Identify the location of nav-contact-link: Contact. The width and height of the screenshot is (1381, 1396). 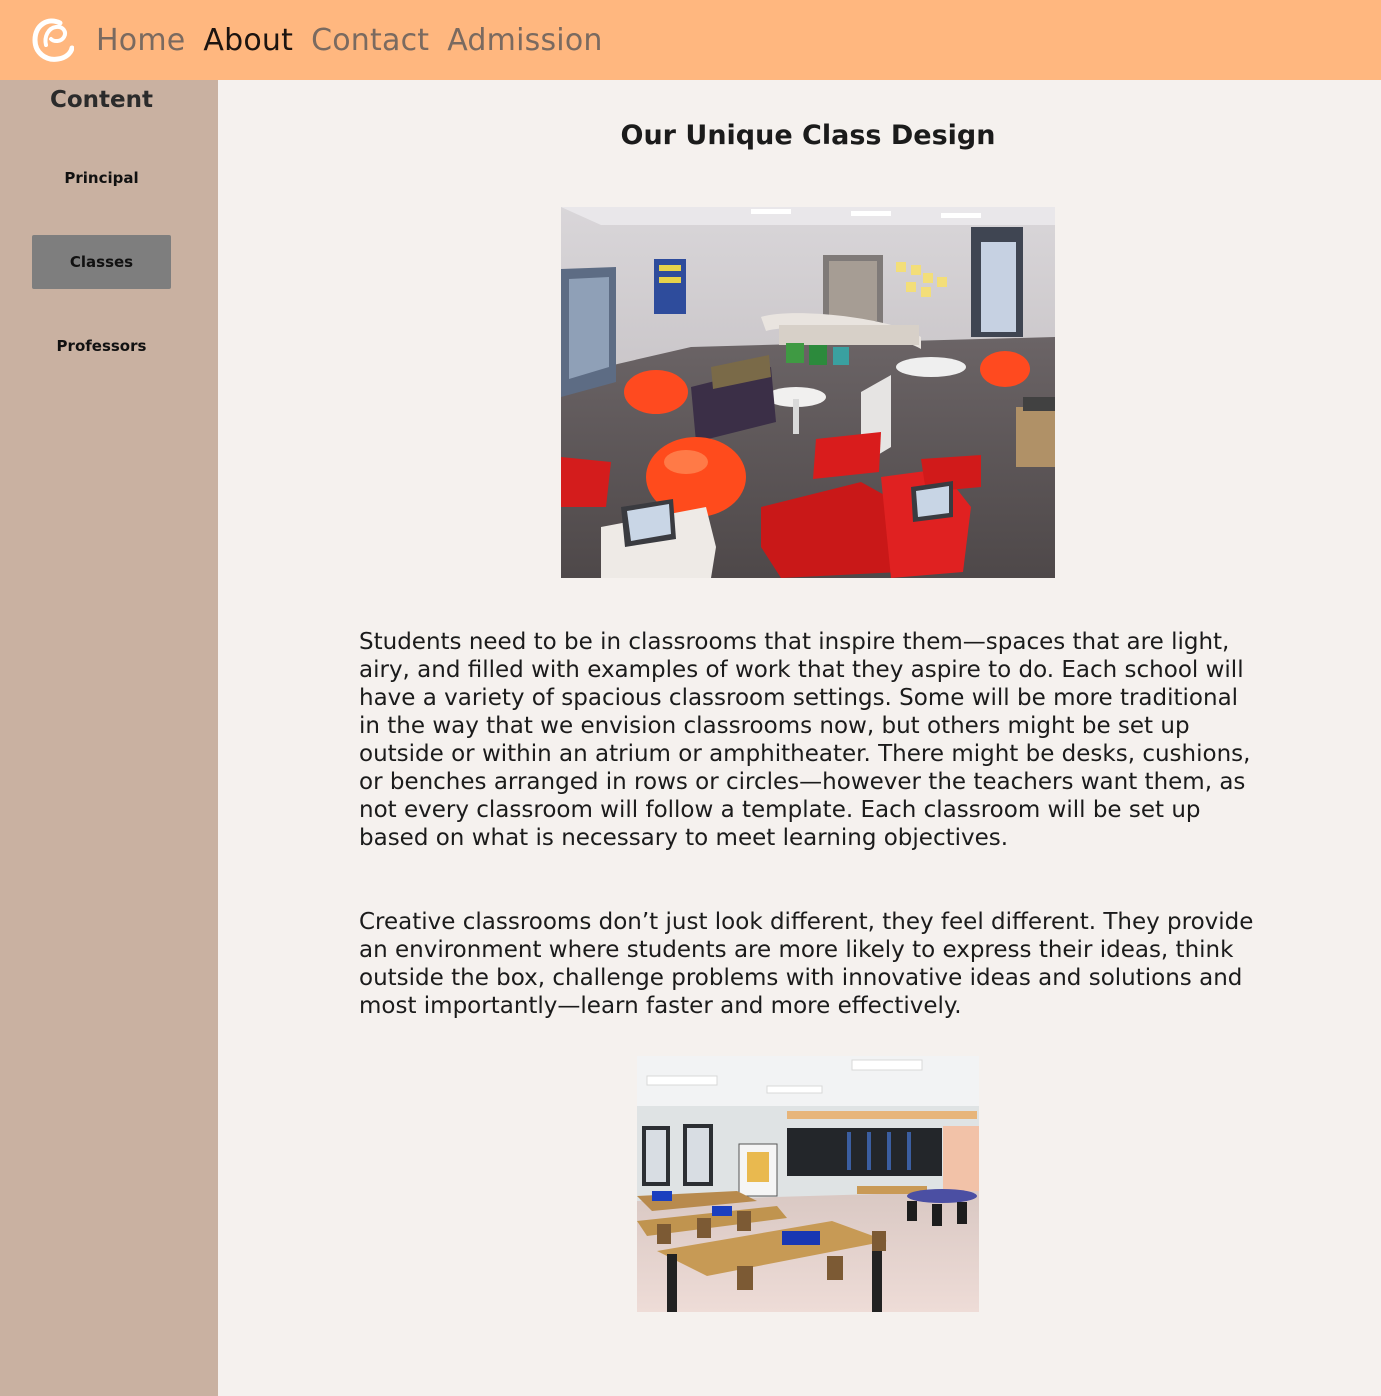
(370, 40).